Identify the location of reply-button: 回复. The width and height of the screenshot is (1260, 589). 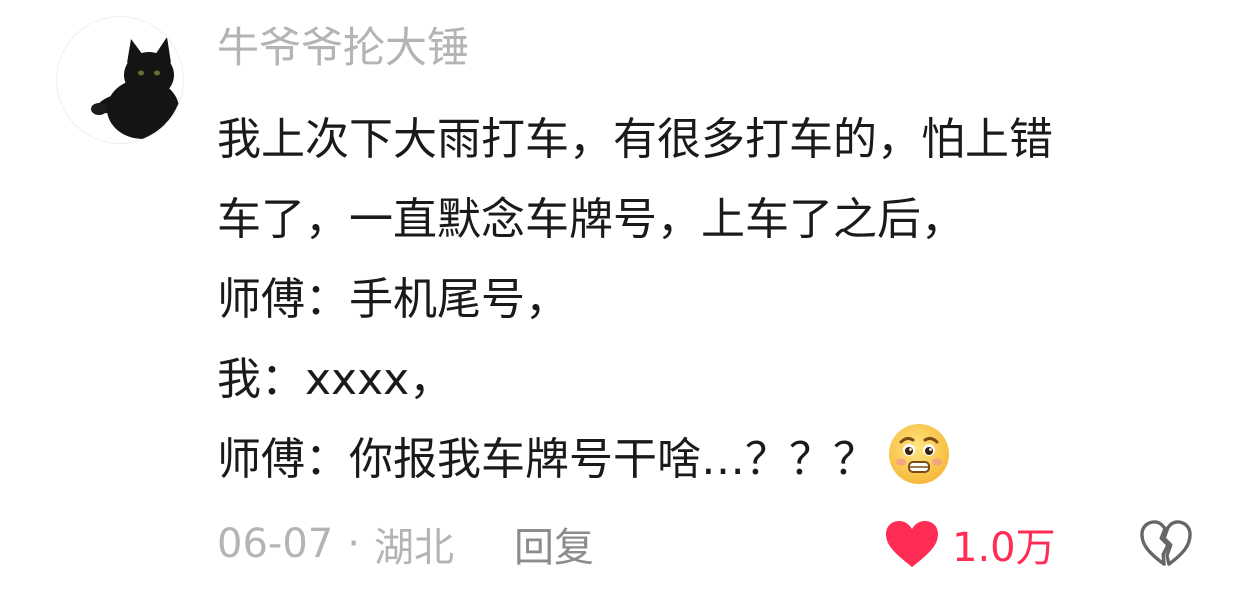
(554, 544).